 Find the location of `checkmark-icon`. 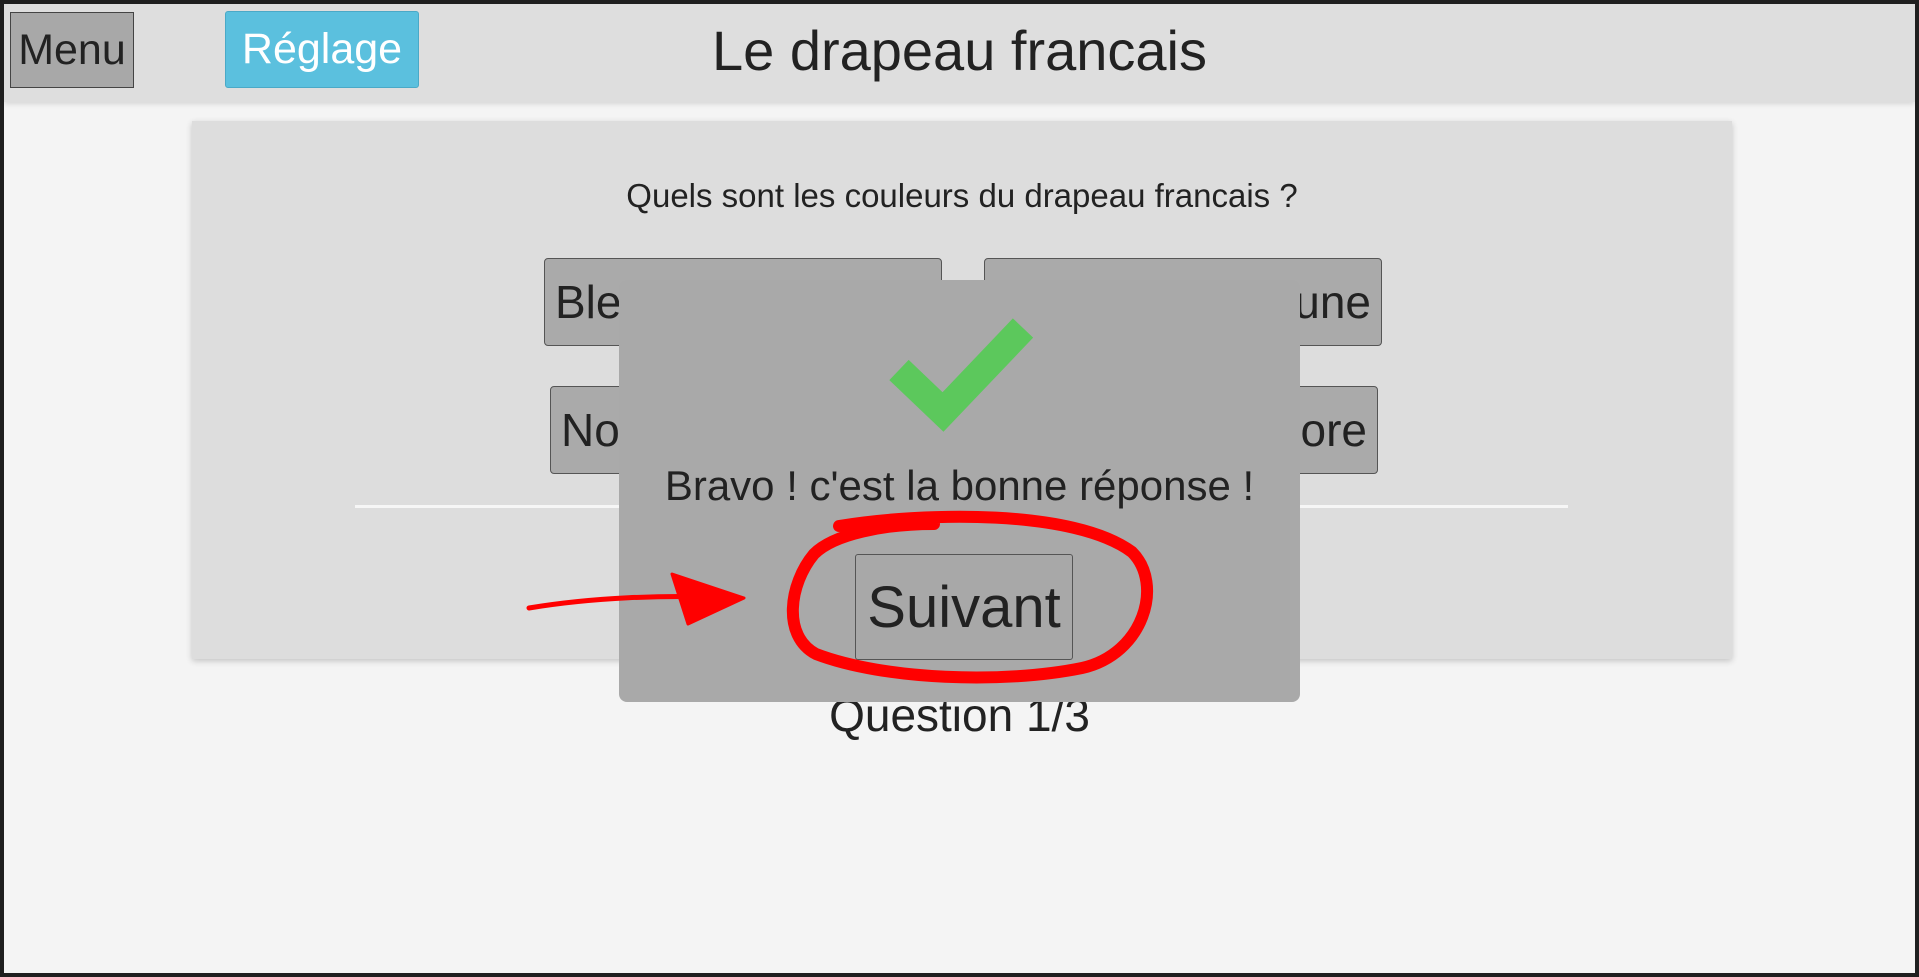

checkmark-icon is located at coordinates (961, 375).